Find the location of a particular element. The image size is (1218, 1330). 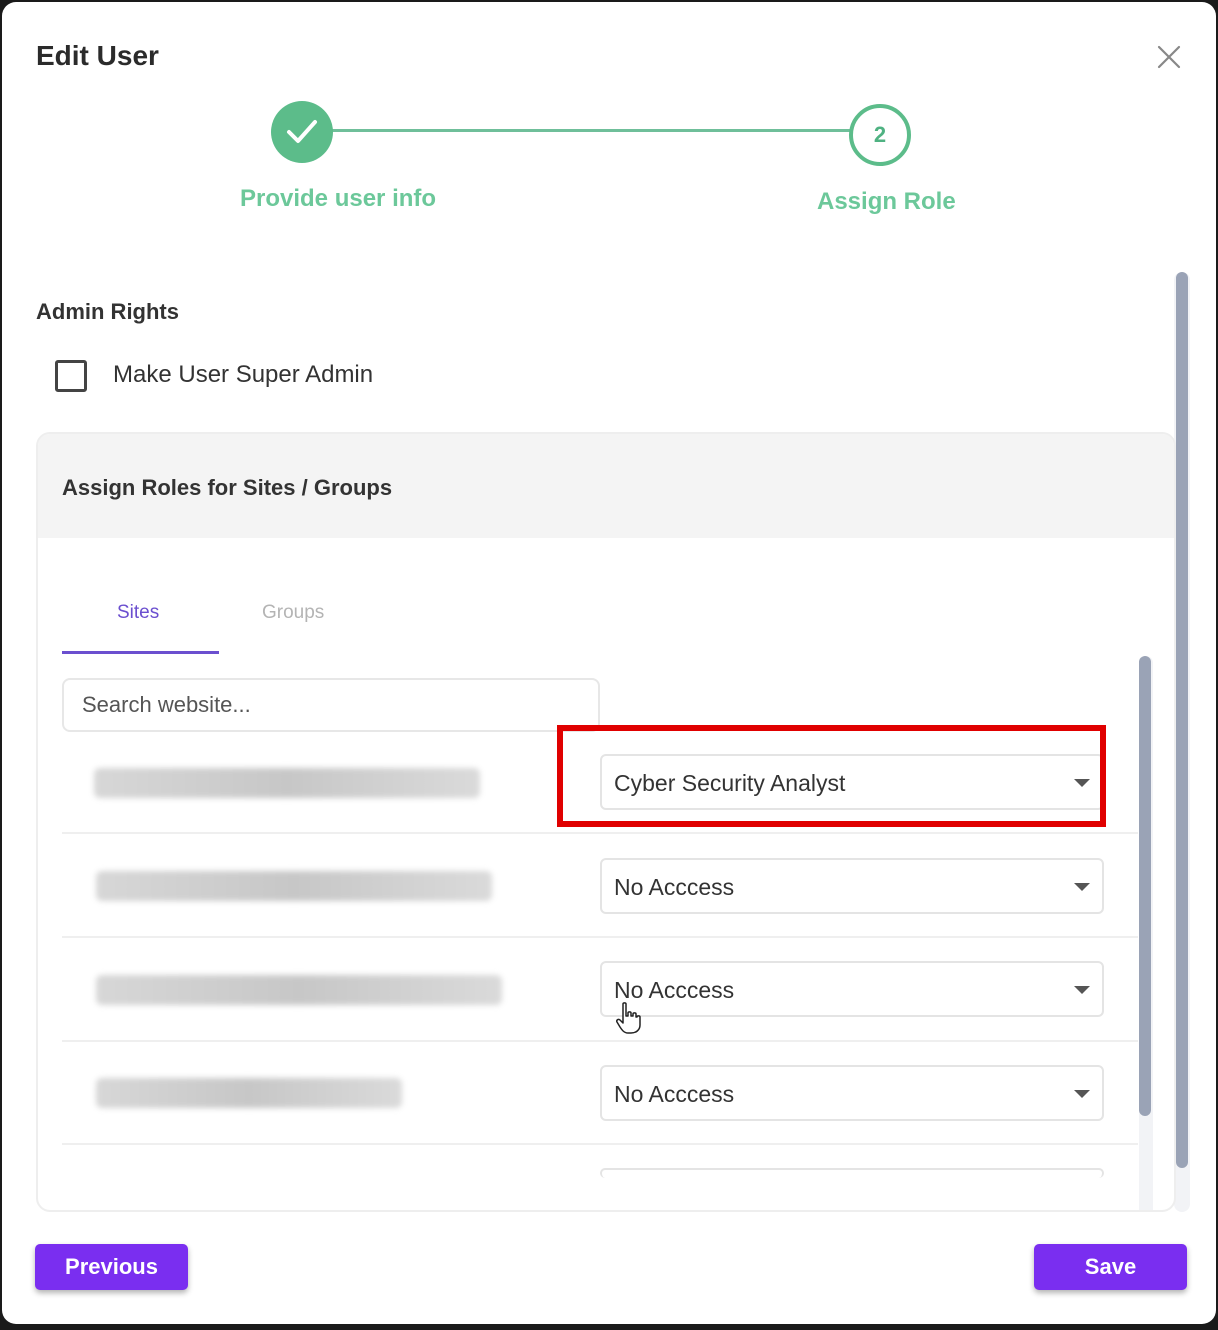

step-1-indicator is located at coordinates (302, 132).